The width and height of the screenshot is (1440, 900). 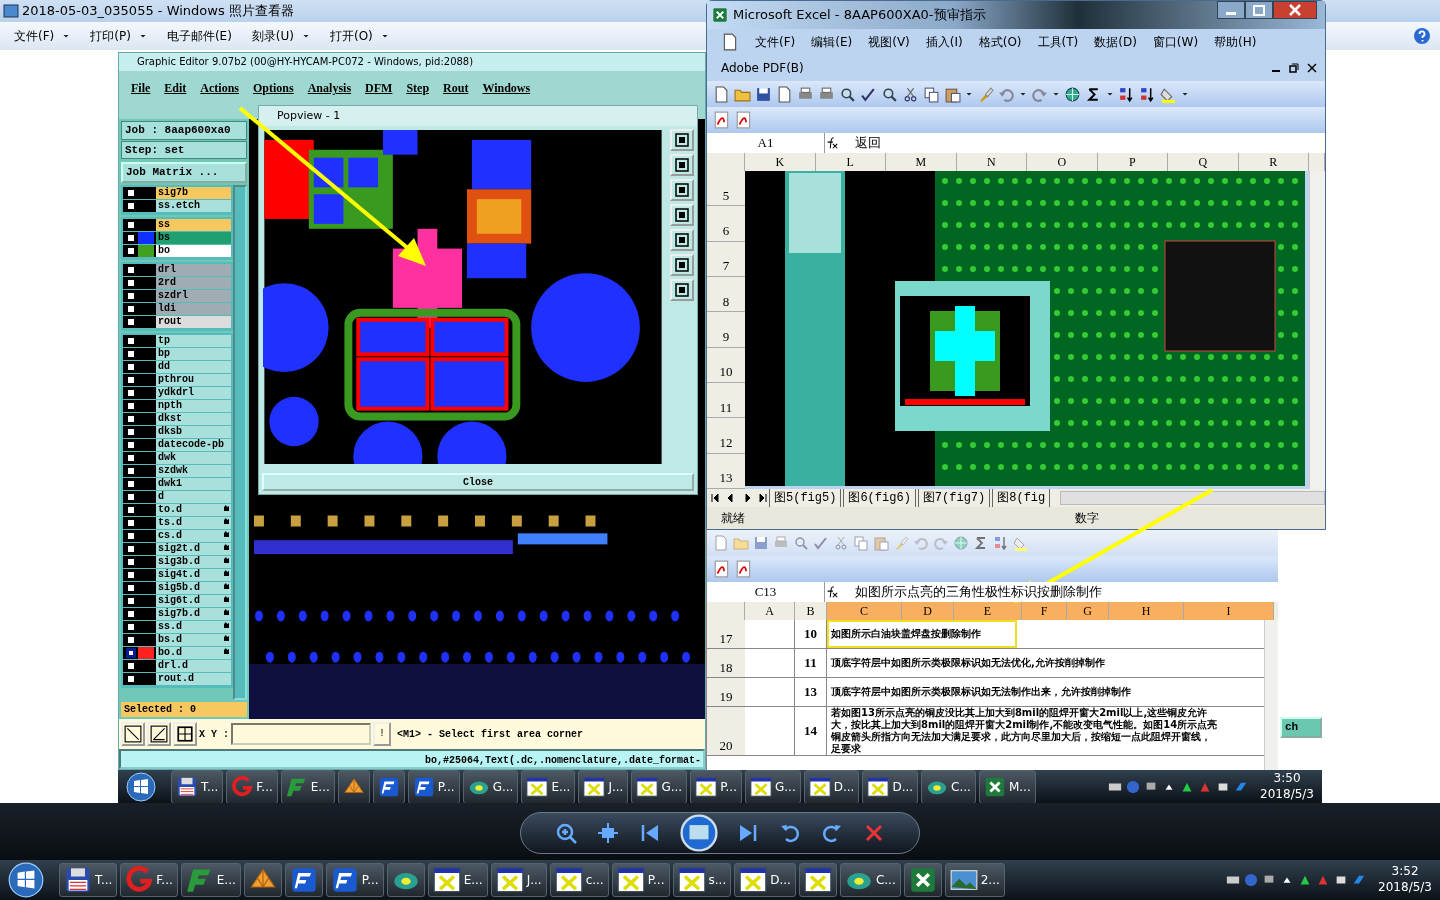 I want to click on layer-name: drl, so click(x=193, y=269).